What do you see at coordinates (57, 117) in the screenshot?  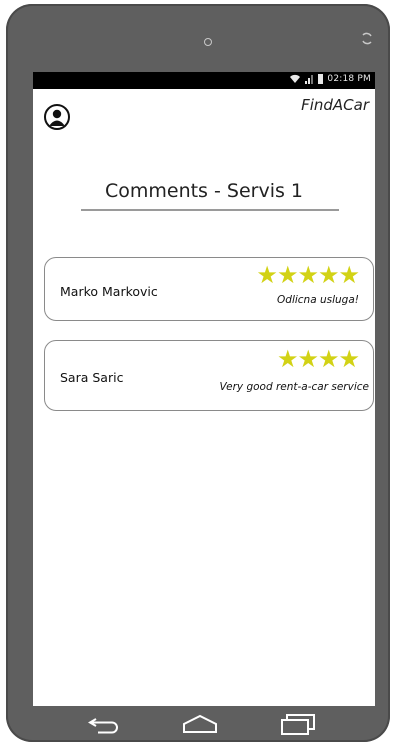 I see `user-avatar-icon` at bounding box center [57, 117].